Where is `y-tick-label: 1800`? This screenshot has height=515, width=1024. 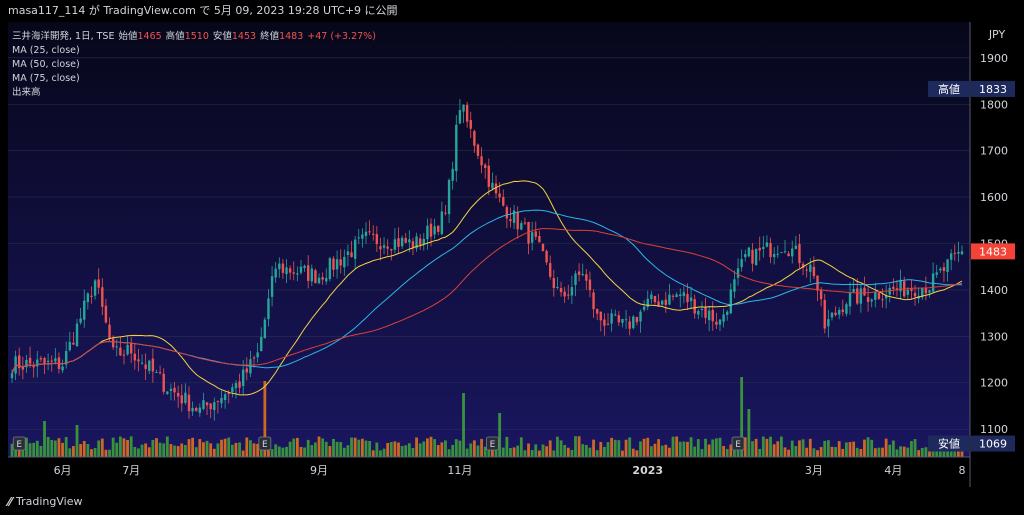
y-tick-label: 1800 is located at coordinates (994, 104).